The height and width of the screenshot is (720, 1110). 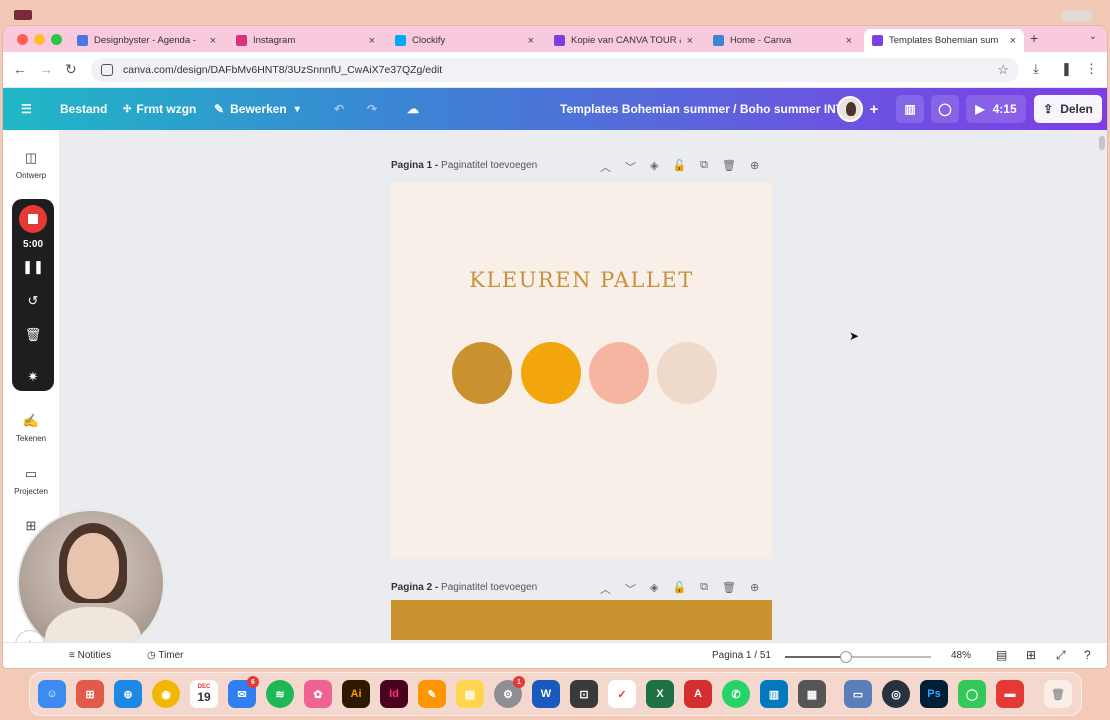 I want to click on effects-icon: ✷, so click(x=33, y=377).